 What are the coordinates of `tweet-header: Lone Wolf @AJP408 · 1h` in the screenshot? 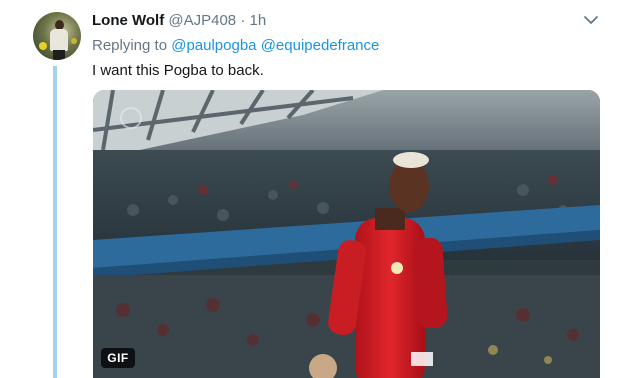 It's located at (179, 22).